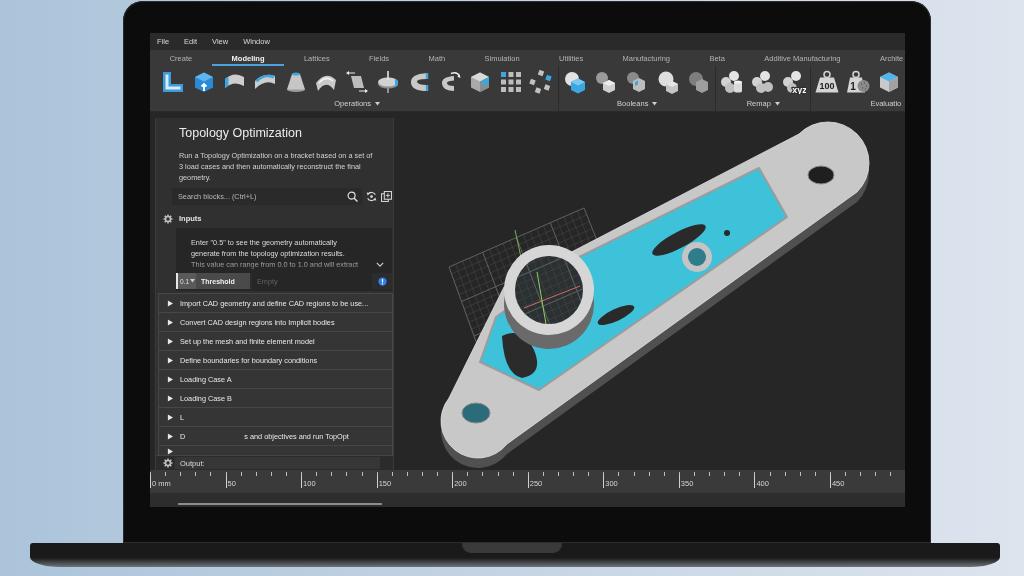 This screenshot has height=576, width=1024. Describe the element at coordinates (732, 82) in the screenshot. I see `spheres-cylinder-icon` at that location.